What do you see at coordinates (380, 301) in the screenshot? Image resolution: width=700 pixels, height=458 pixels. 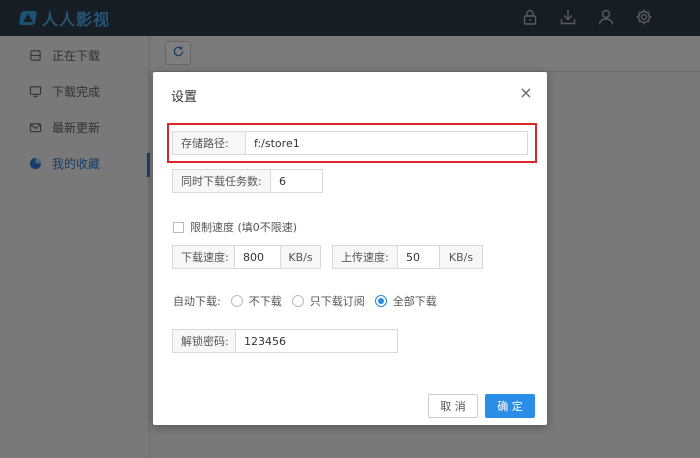 I see `radio-all` at bounding box center [380, 301].